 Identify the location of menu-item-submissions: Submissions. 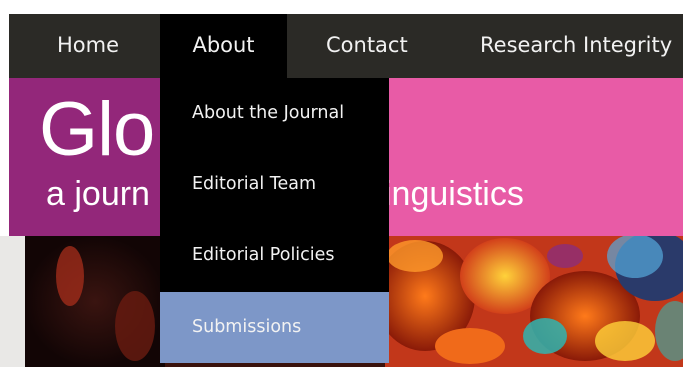
(274, 327).